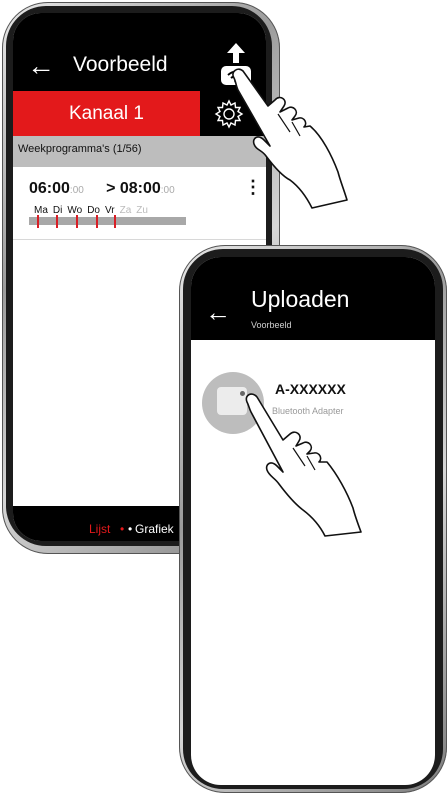 The width and height of the screenshot is (447, 793). Describe the element at coordinates (154, 529) in the screenshot. I see `tab-graph: Grafiek` at that location.